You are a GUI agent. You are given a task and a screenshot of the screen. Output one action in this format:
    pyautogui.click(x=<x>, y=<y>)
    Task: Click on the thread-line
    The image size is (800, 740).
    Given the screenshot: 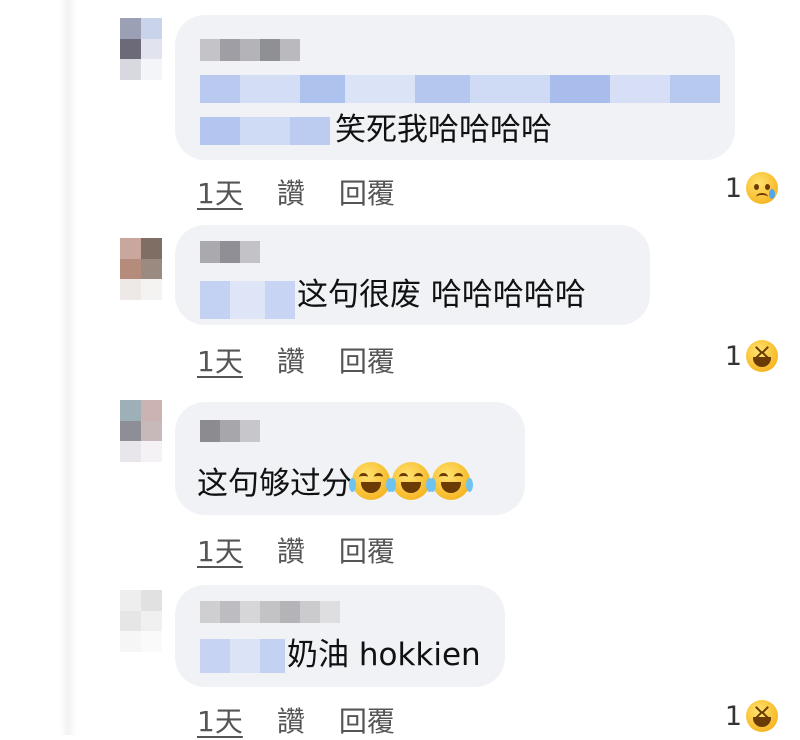 What is the action you would take?
    pyautogui.click(x=68, y=367)
    